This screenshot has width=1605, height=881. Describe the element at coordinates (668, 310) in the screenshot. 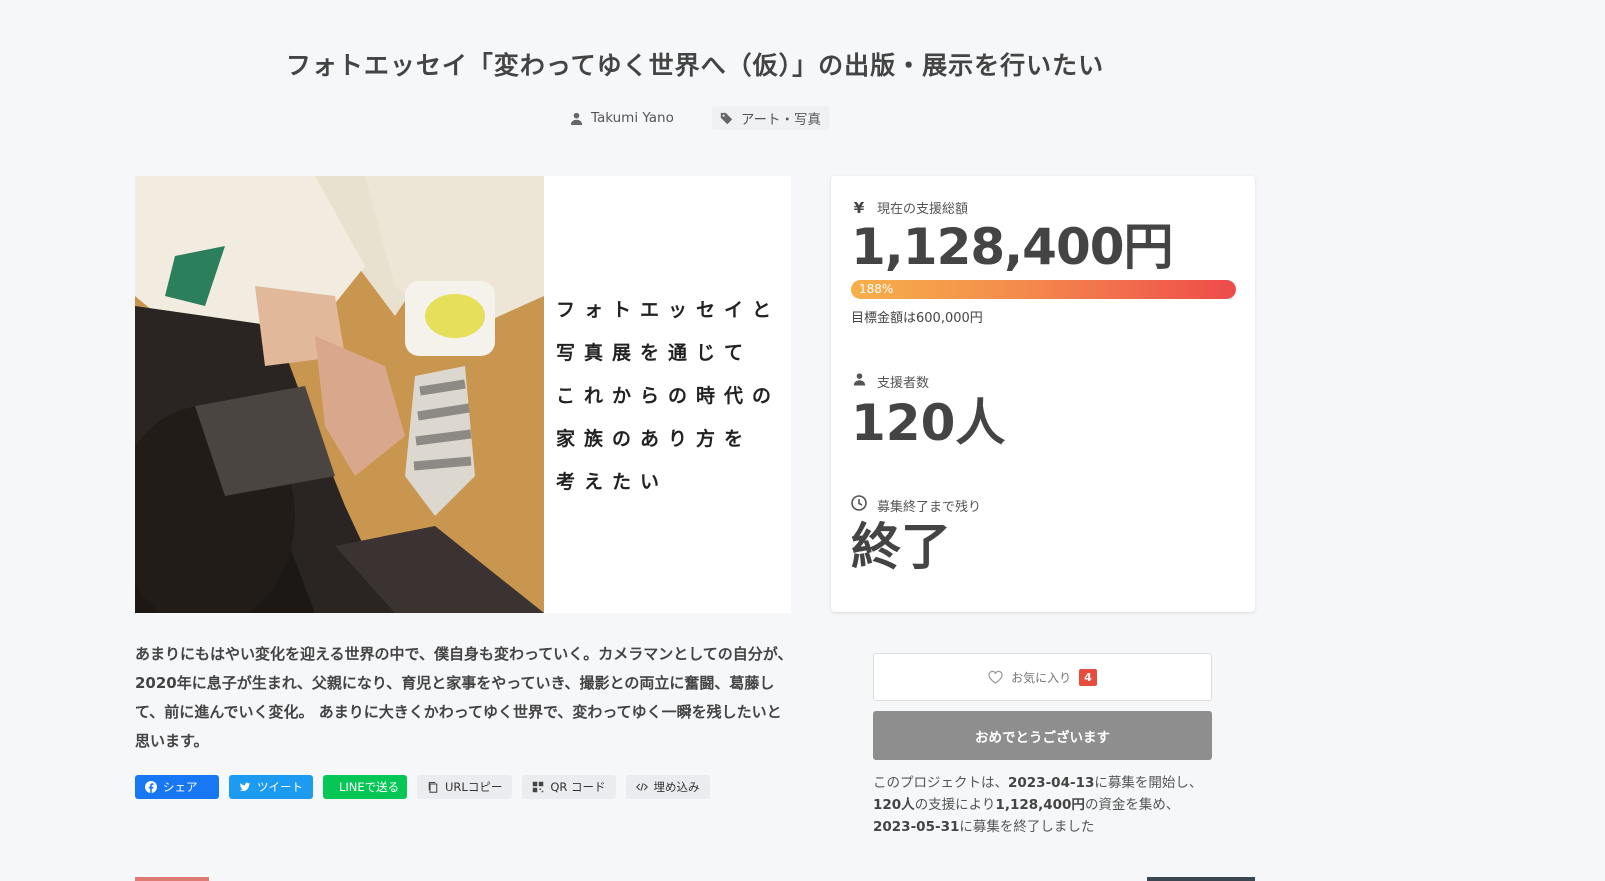

I see `hero-line: フォトエッセイと` at that location.